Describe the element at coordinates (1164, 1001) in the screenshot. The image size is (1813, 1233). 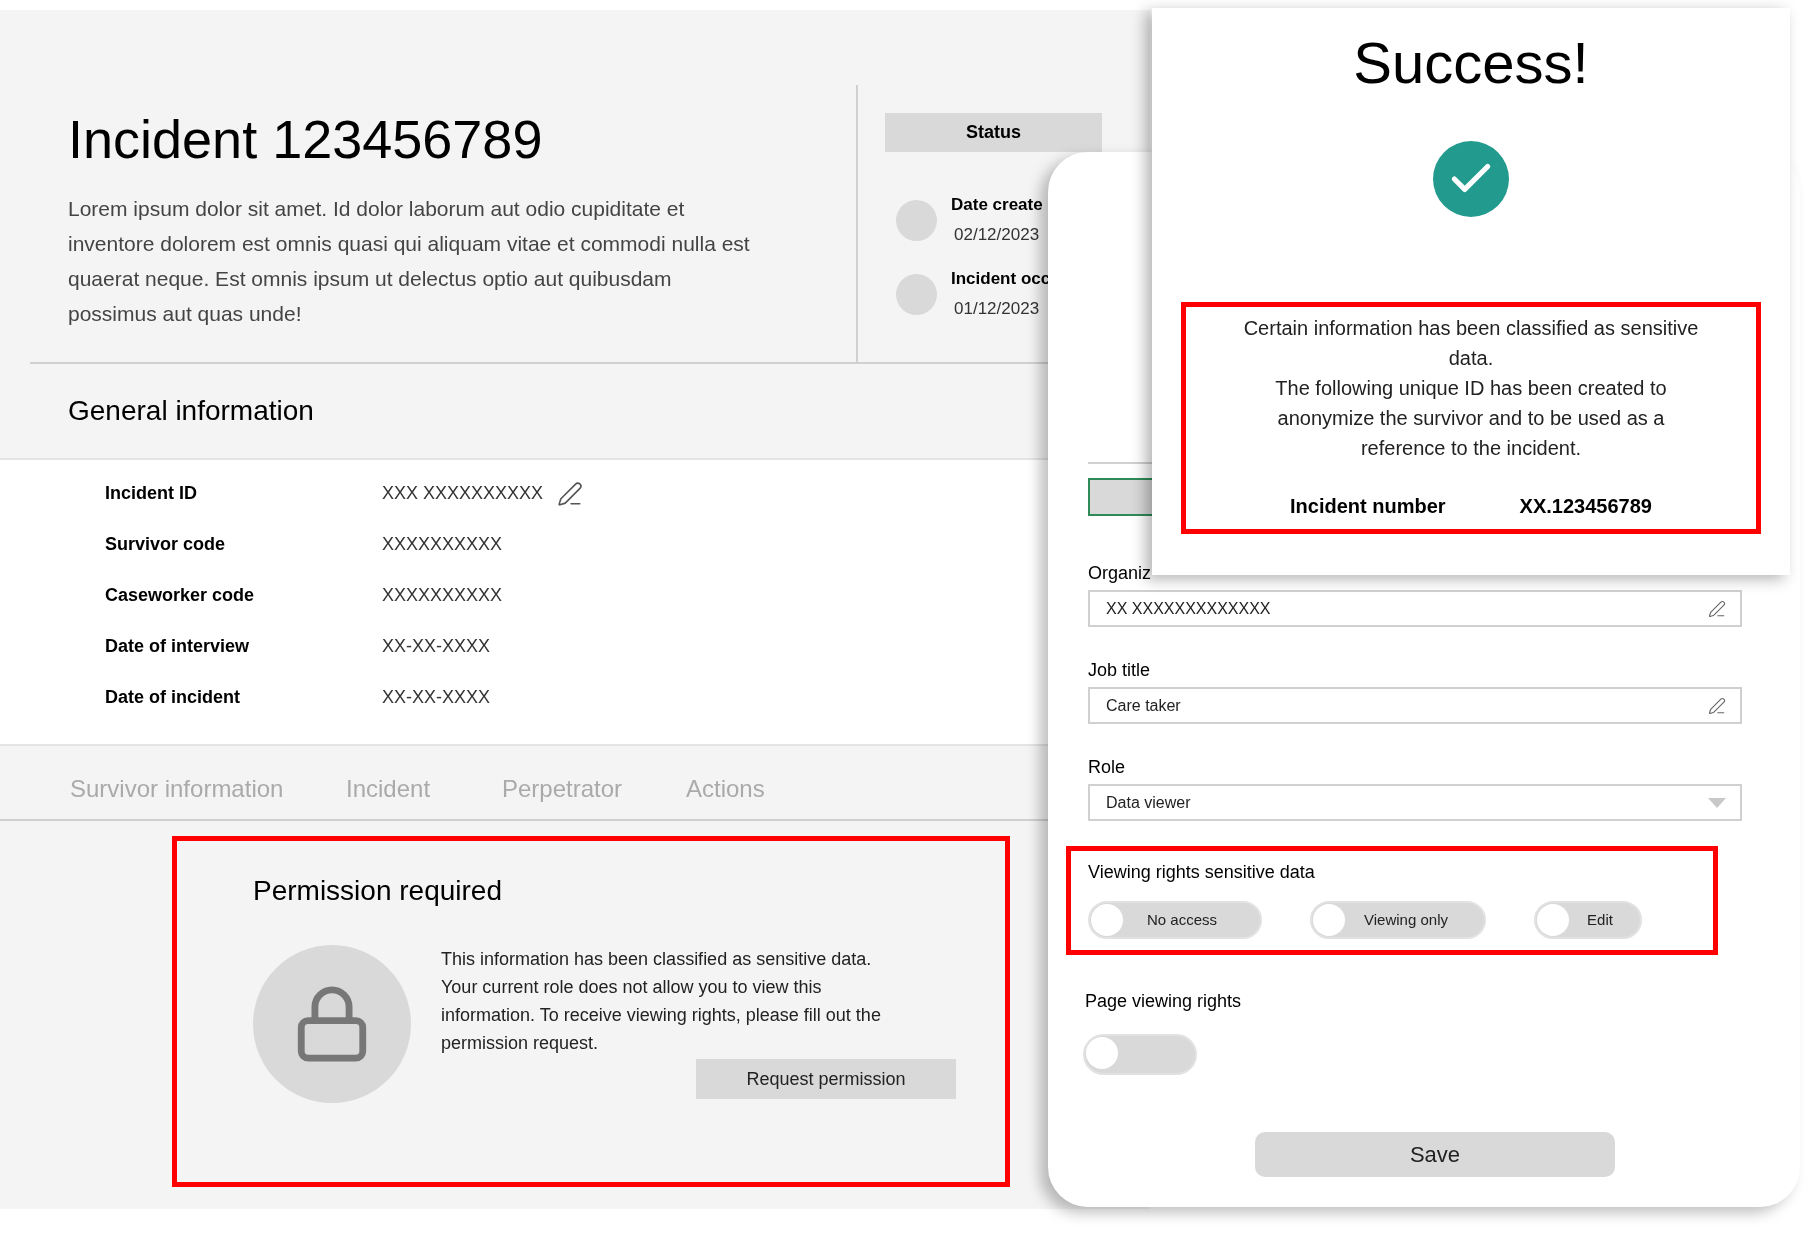
I see `page-rights-label: Page viewing rights` at that location.